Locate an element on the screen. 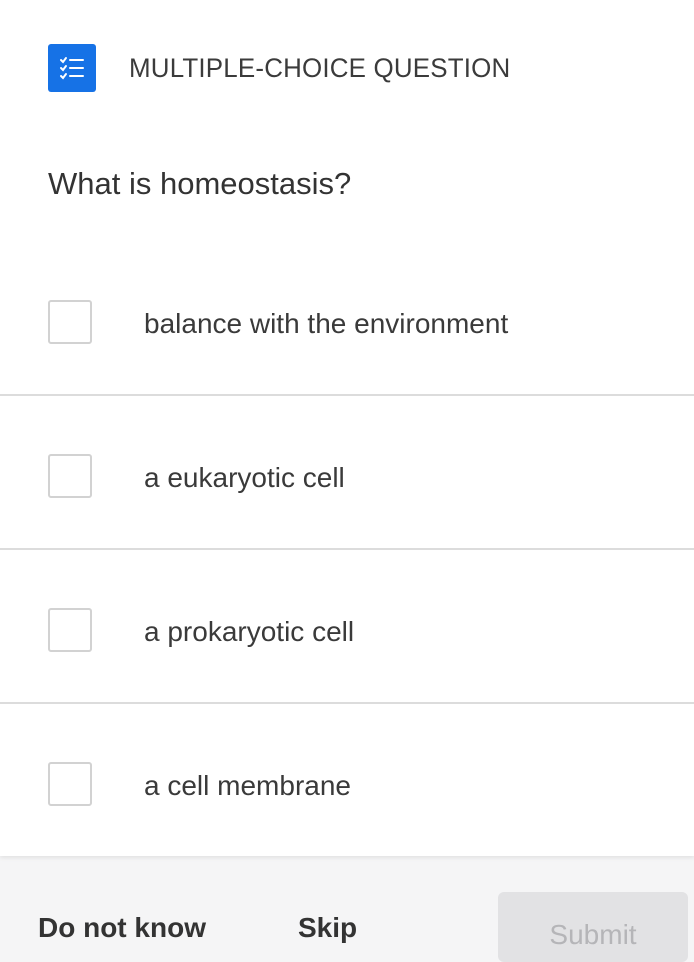  option-label: a prokaryotic cell is located at coordinates (249, 631).